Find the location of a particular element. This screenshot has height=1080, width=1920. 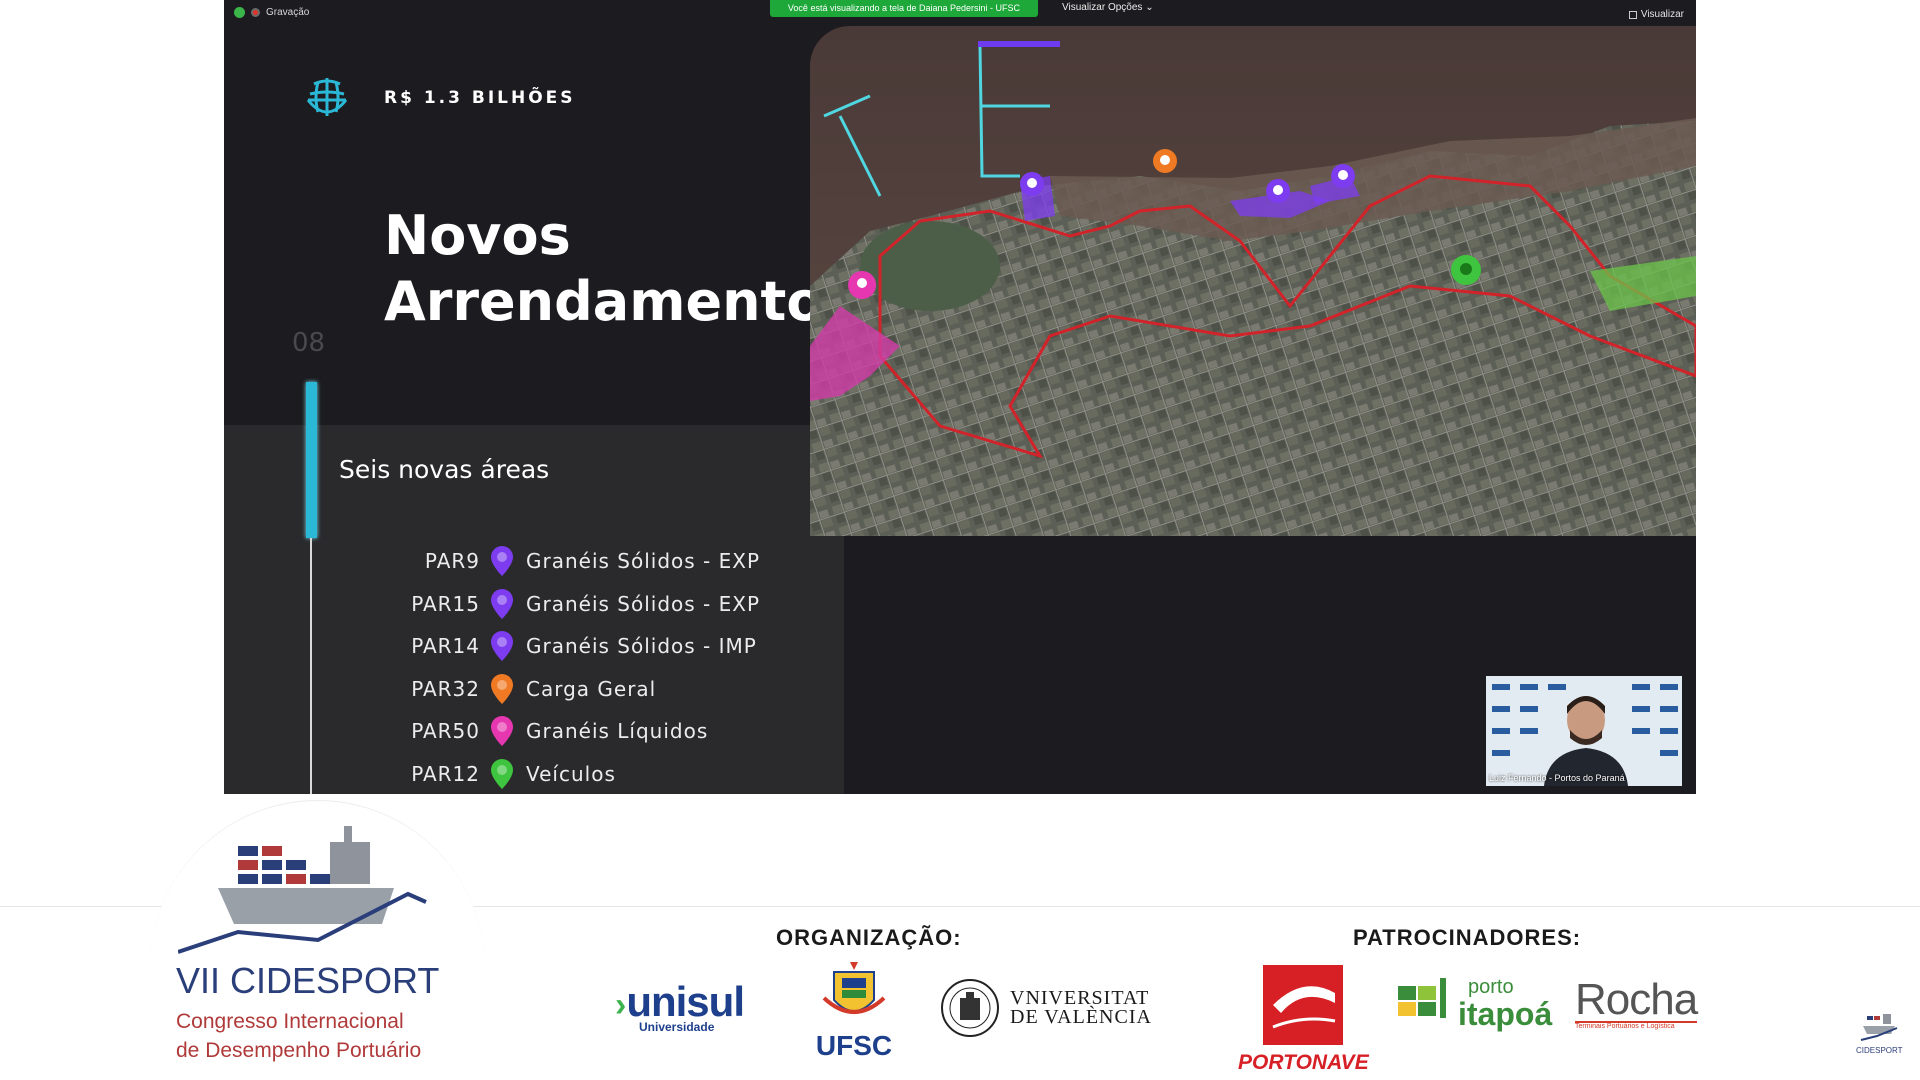

area-row: PAR32 Carga Geral is located at coordinates (609, 689).